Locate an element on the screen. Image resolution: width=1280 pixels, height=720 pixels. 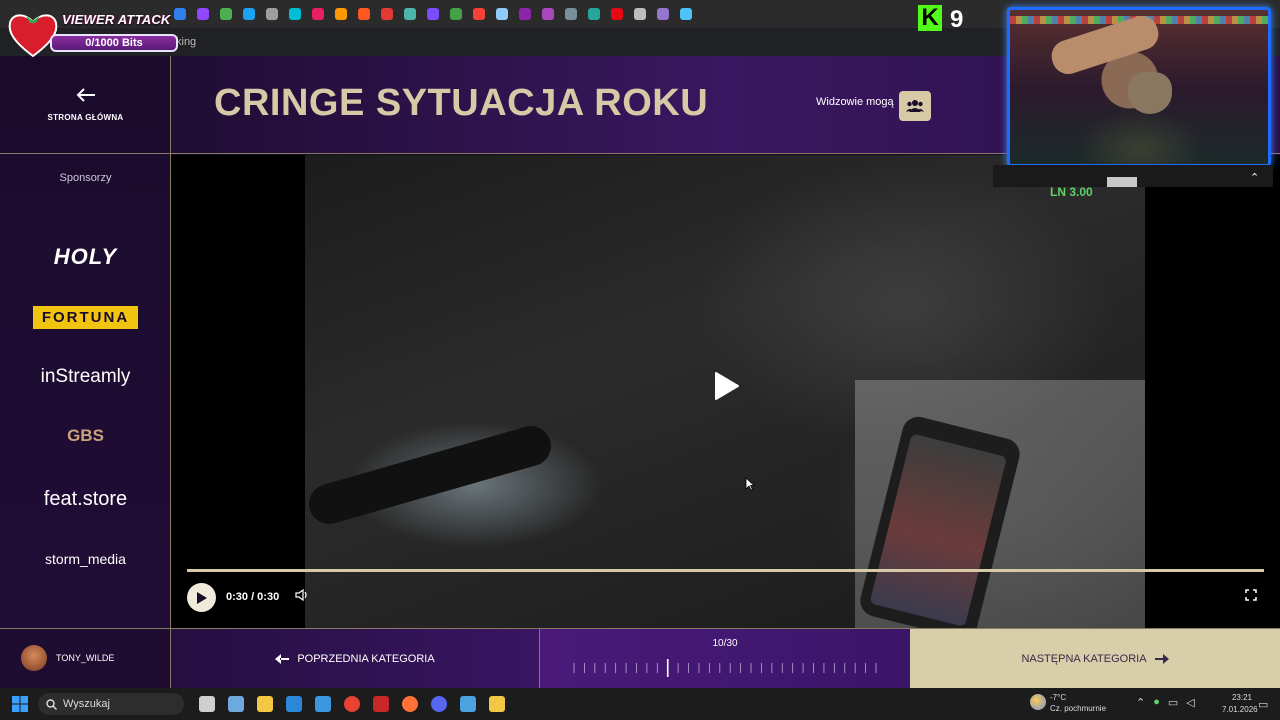
network-icon: ▭ is located at coordinates (1173, 702).